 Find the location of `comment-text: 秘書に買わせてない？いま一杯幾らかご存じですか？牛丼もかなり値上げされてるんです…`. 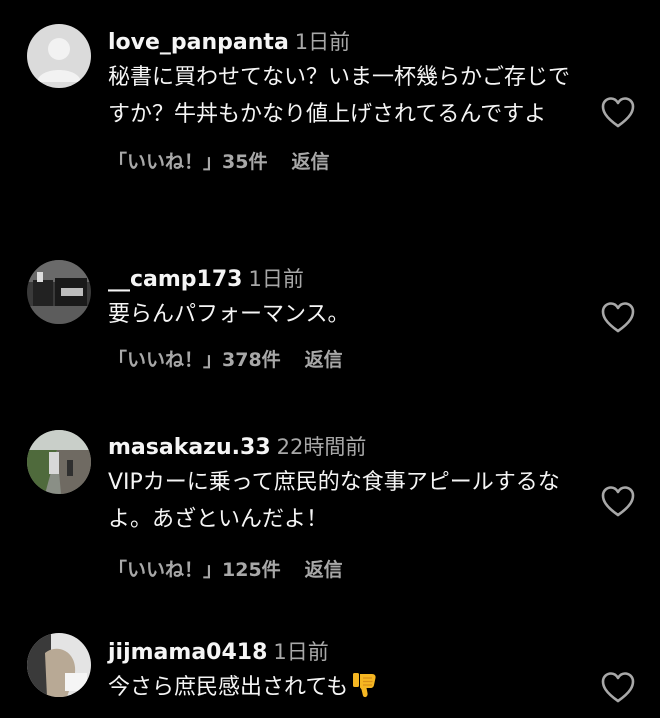

comment-text: 秘書に買わせてない？いま一杯幾らかご存じですか？牛丼もかなり値上げされてるんです… is located at coordinates (339, 96).